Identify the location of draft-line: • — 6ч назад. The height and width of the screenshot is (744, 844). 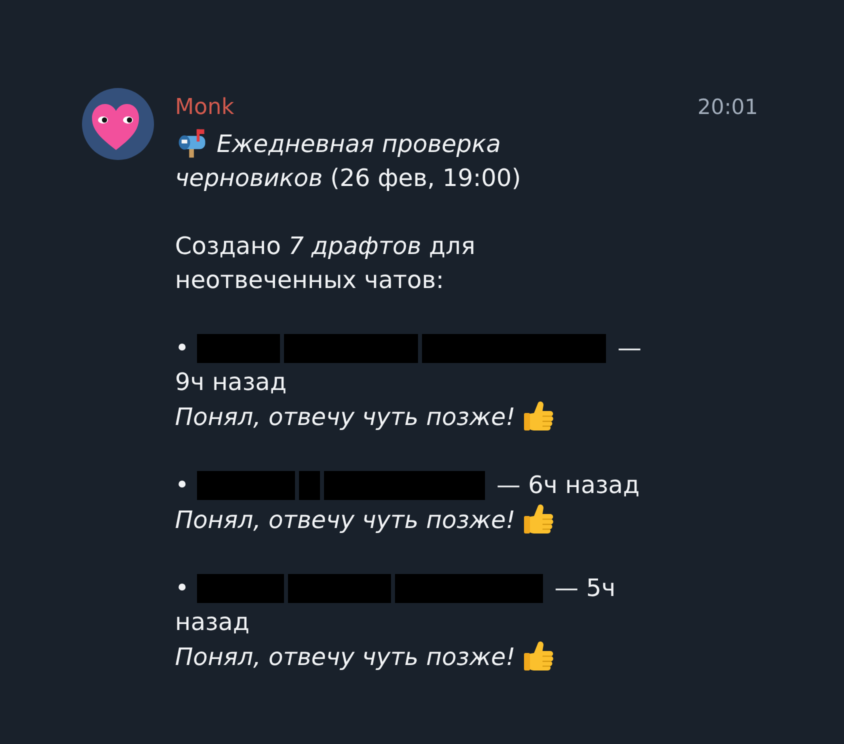
(408, 486).